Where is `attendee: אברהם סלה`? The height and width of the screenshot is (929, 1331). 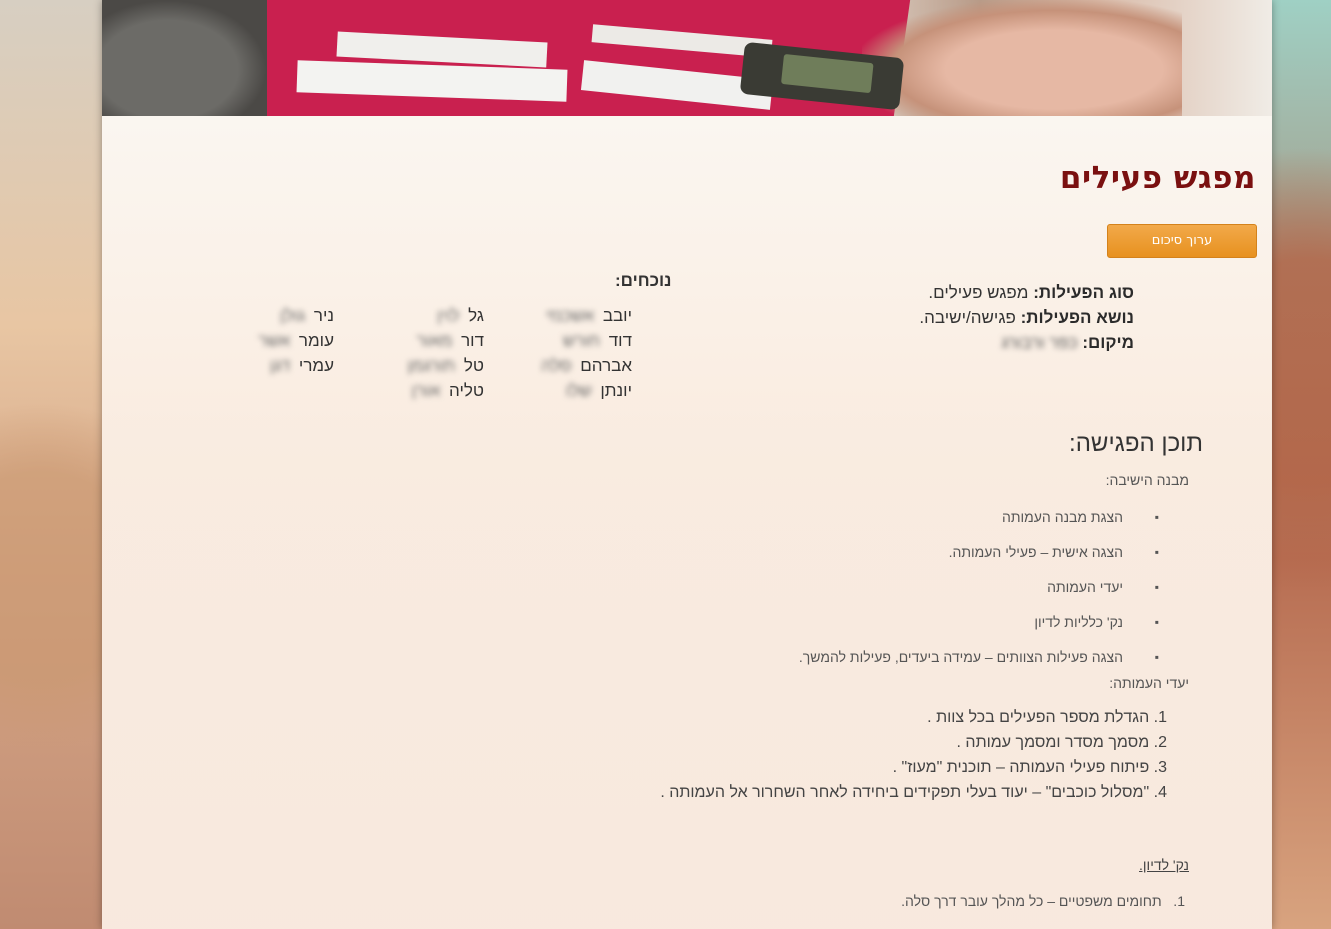 attendee: אברהם סלה is located at coordinates (586, 365).